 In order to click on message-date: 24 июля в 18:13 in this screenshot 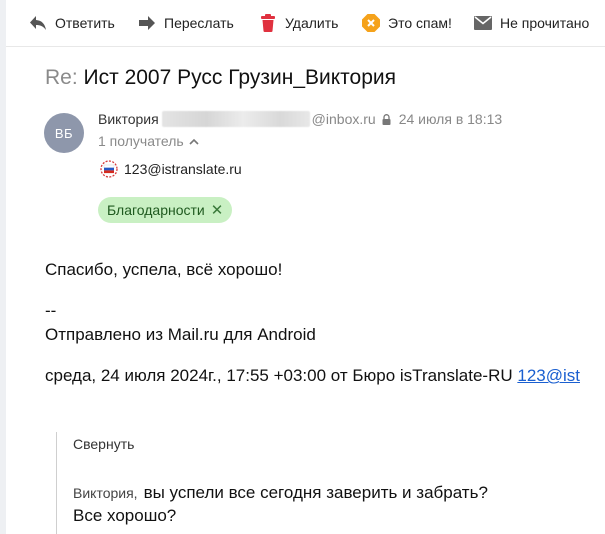, I will do `click(450, 119)`.